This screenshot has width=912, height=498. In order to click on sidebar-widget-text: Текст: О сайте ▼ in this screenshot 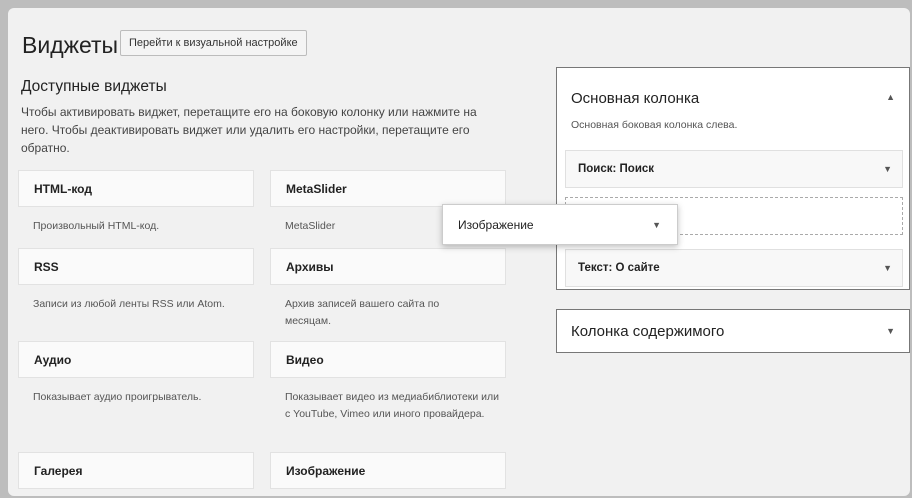, I will do `click(734, 268)`.